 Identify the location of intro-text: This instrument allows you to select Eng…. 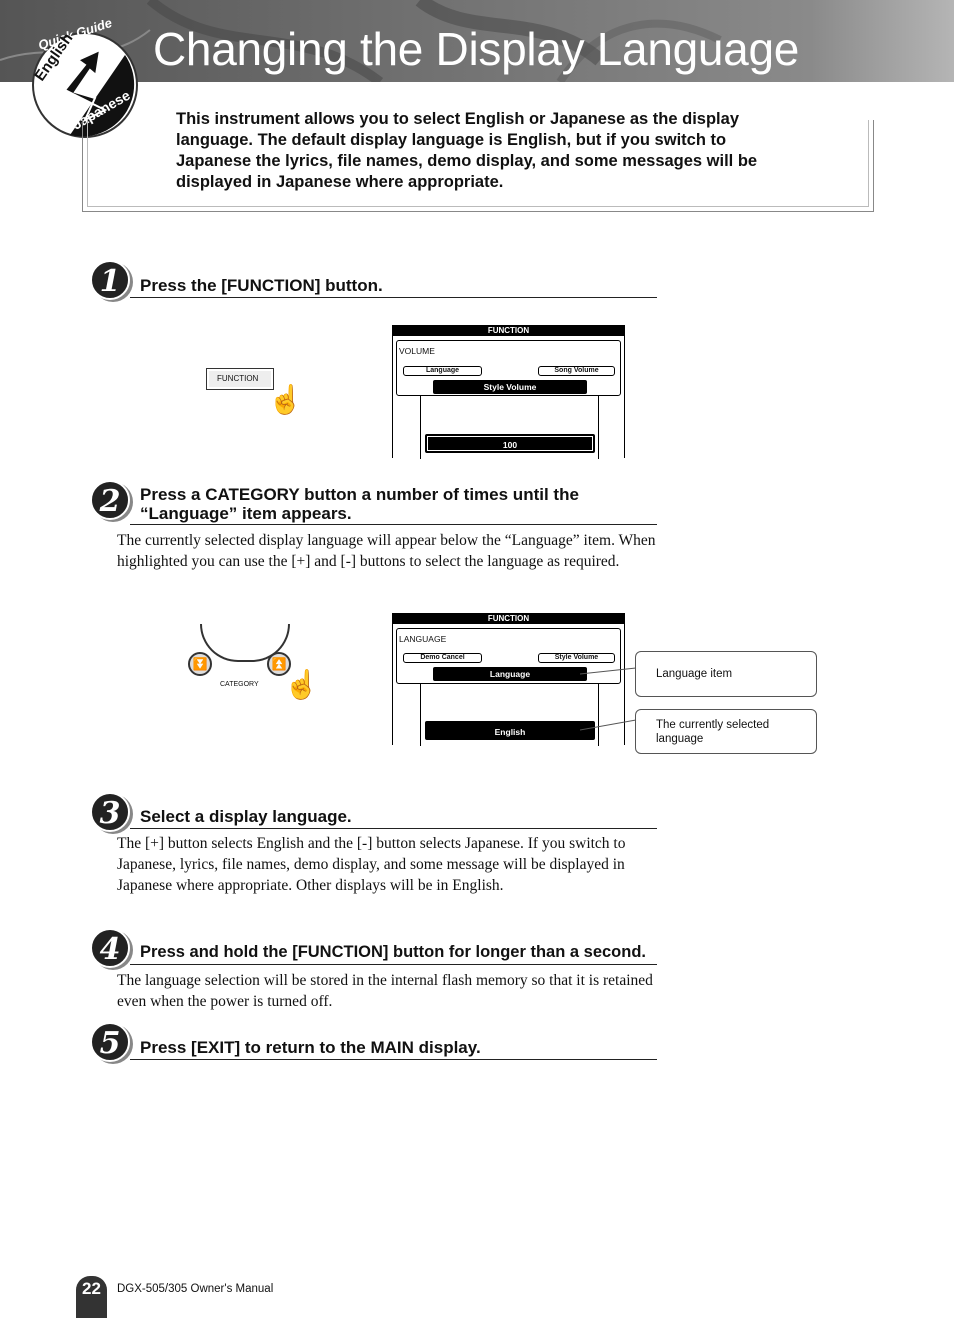
(467, 150).